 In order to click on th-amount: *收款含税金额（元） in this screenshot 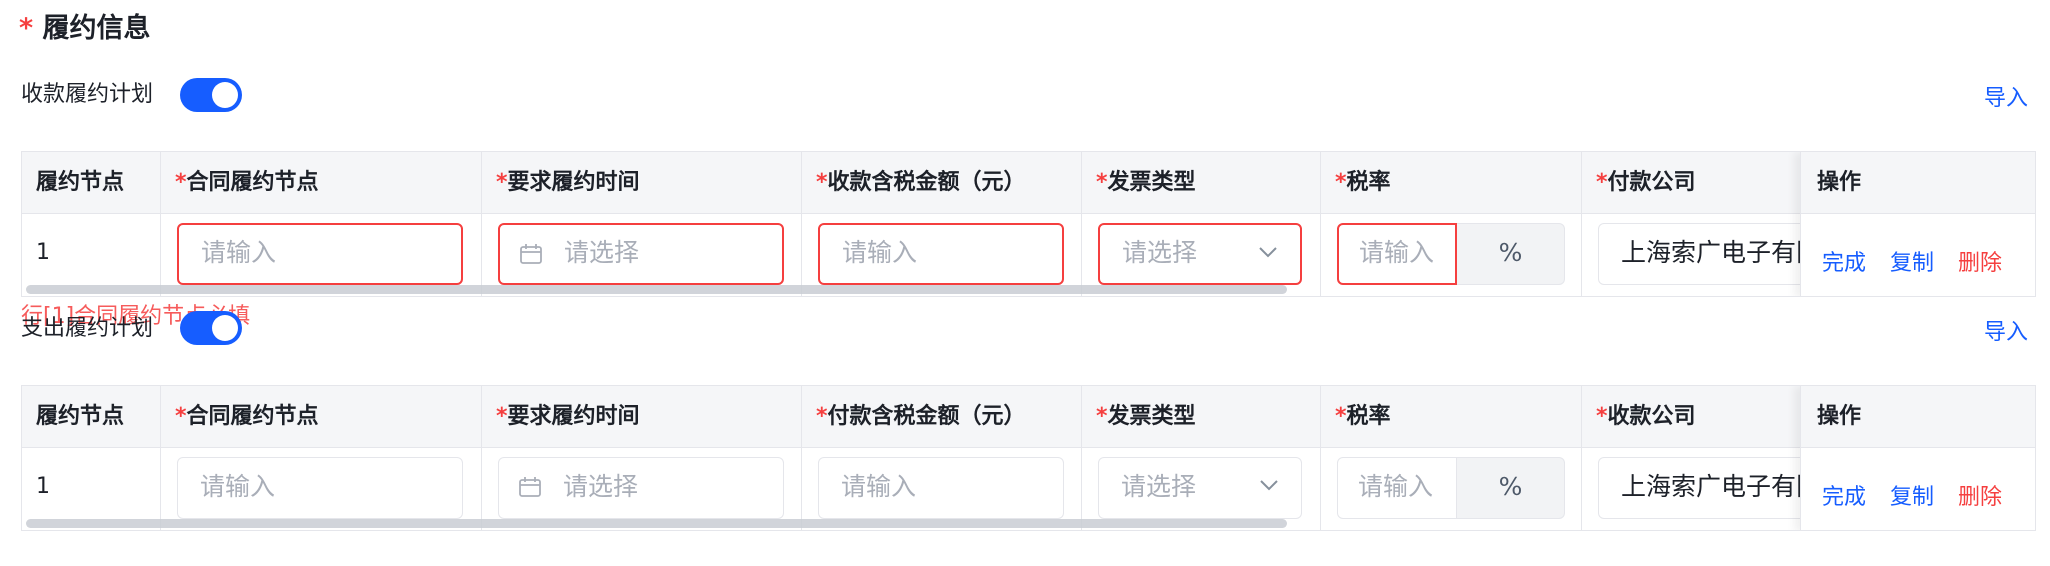, I will do `click(942, 183)`.